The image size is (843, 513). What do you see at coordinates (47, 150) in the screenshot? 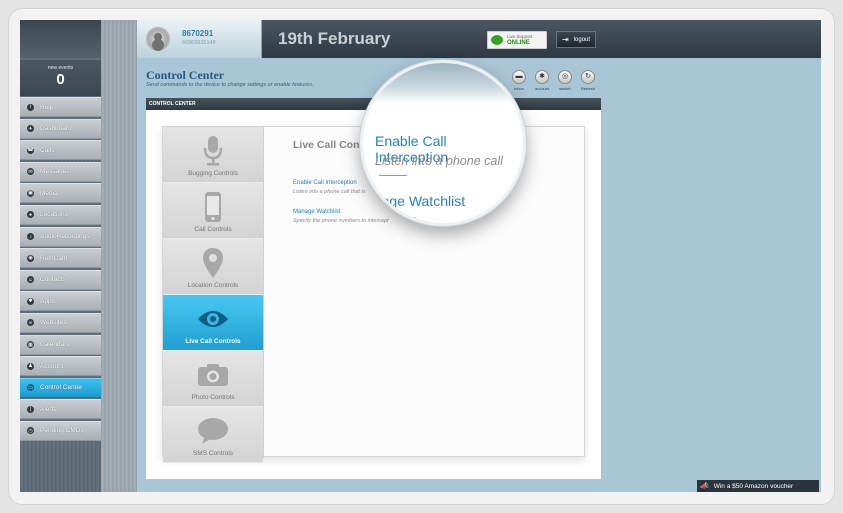
I see `sidebar-item-label: Calls` at bounding box center [47, 150].